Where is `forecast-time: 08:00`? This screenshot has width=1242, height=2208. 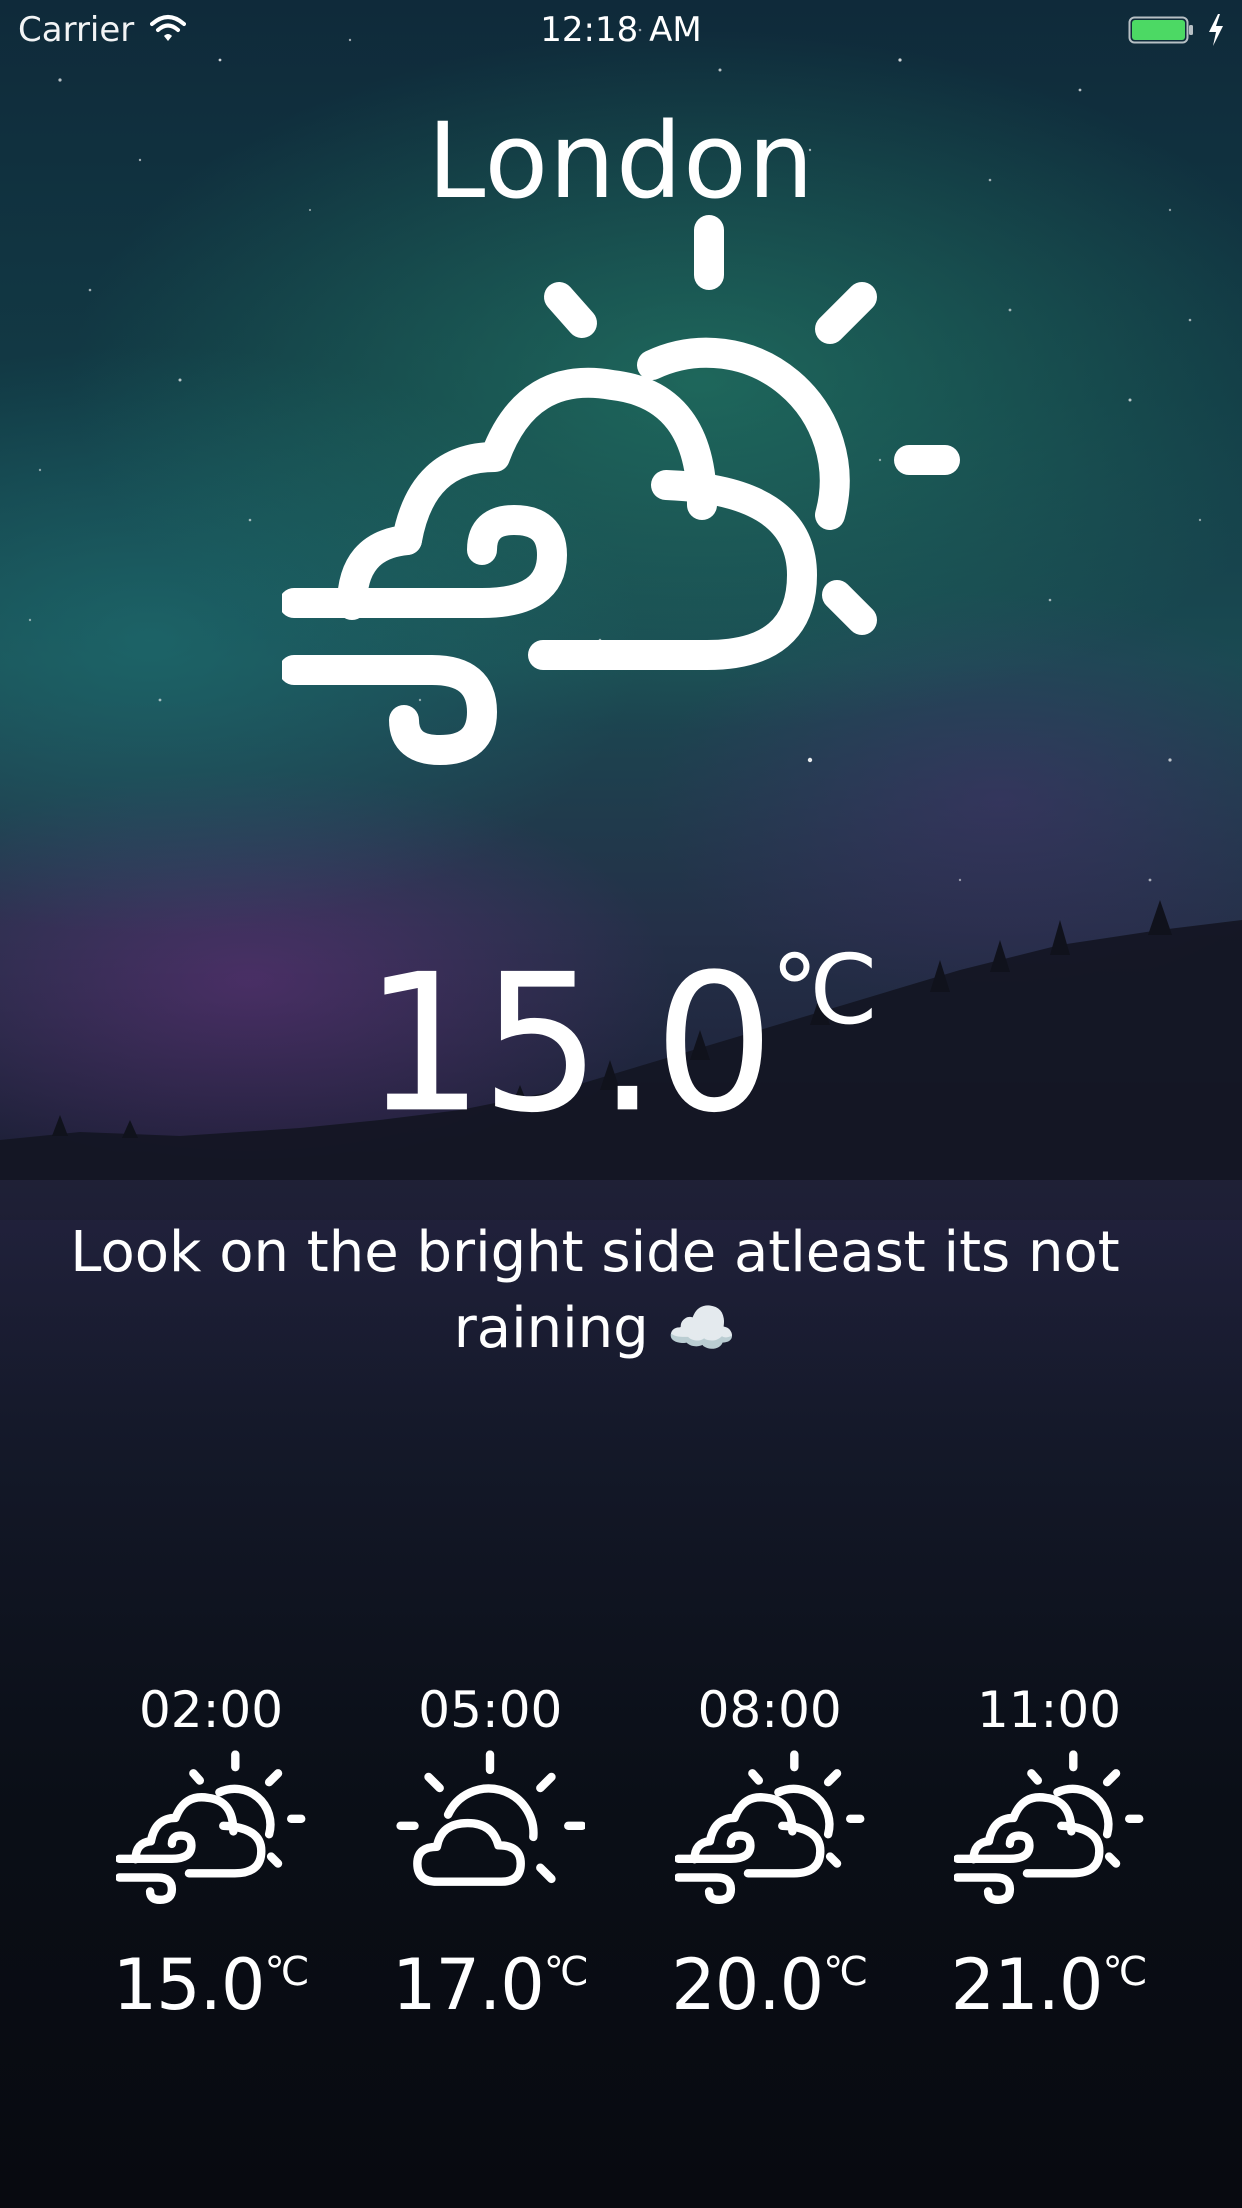
forecast-time: 08:00 is located at coordinates (769, 1710).